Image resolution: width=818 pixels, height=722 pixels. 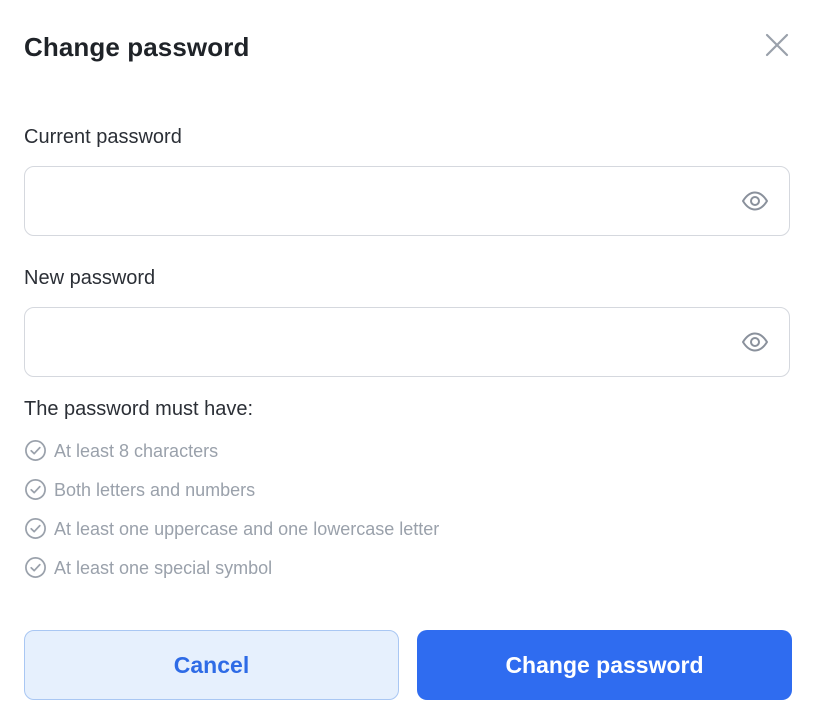 I want to click on close-button, so click(x=777, y=45).